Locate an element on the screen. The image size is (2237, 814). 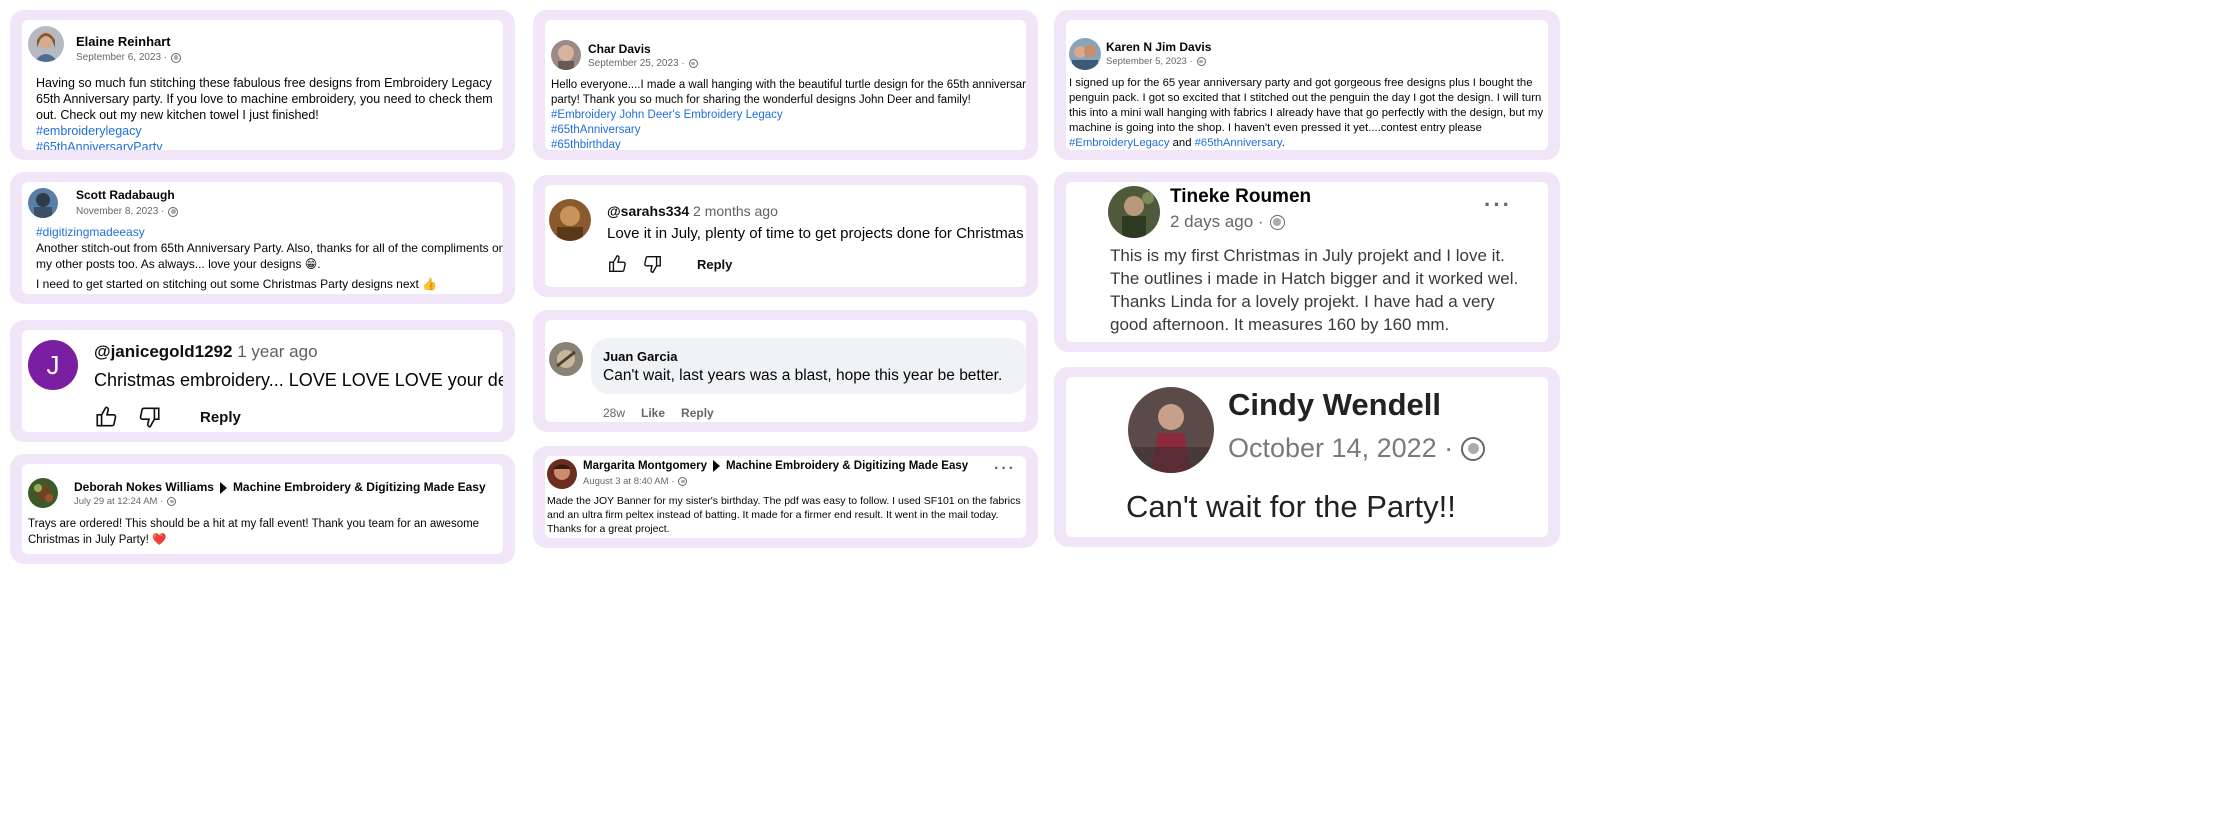
post-date-text: September 25, 2023 · is located at coordinates (636, 63).